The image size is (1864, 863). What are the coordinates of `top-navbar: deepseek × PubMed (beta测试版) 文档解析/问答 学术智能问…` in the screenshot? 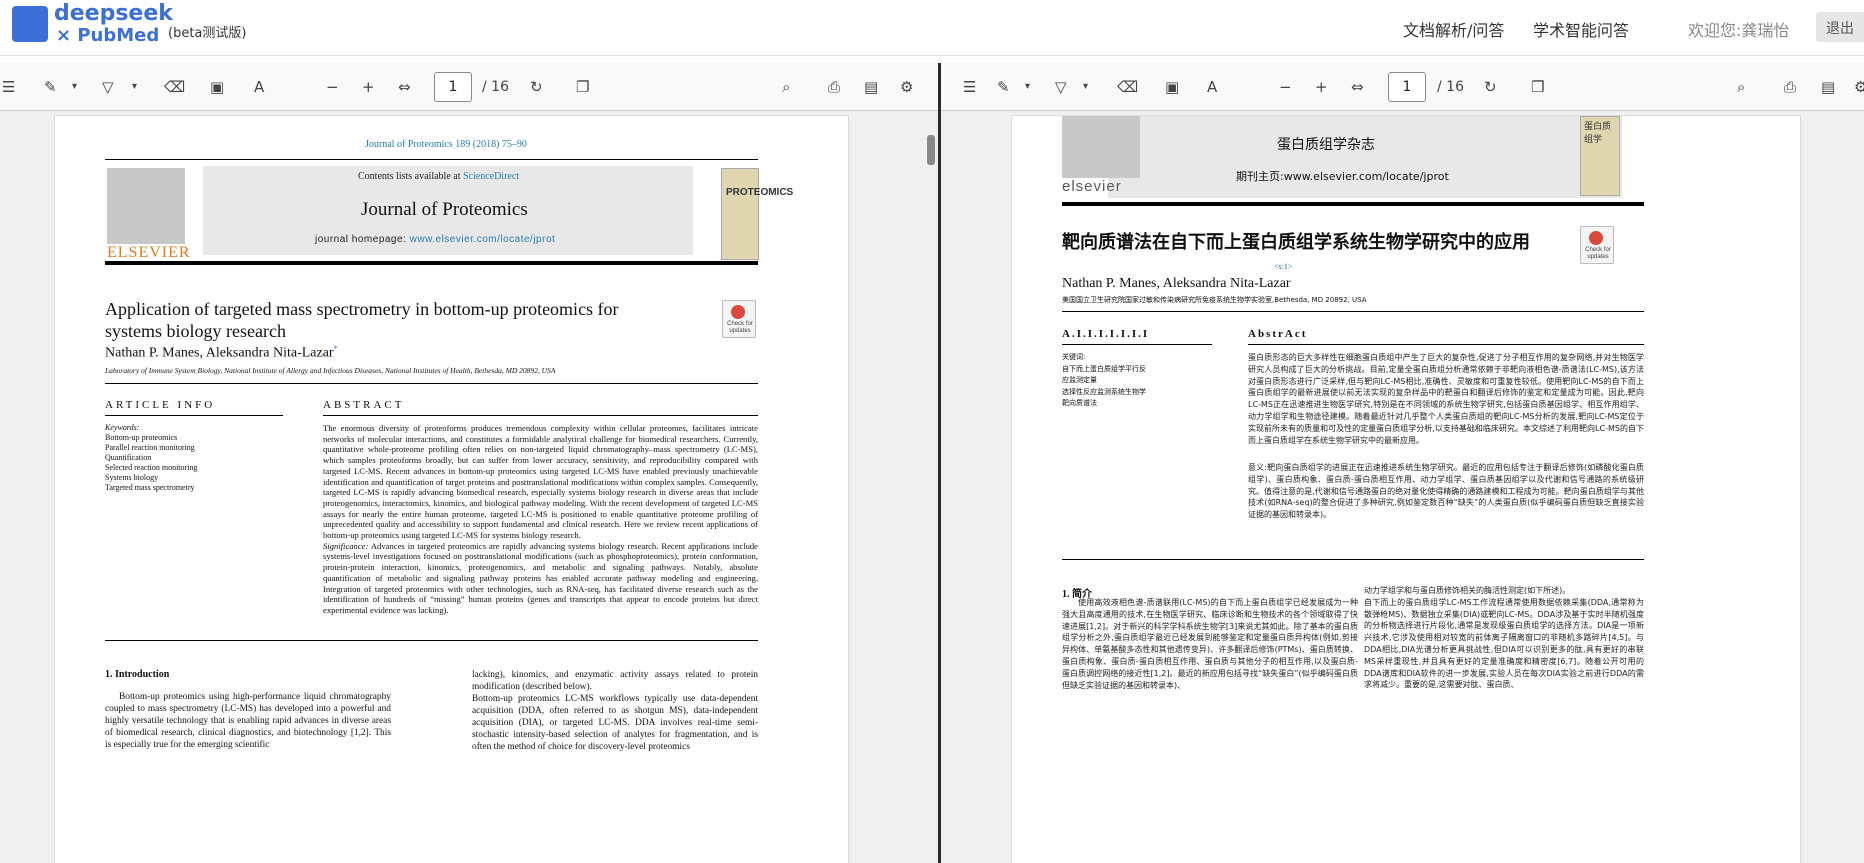 It's located at (932, 28).